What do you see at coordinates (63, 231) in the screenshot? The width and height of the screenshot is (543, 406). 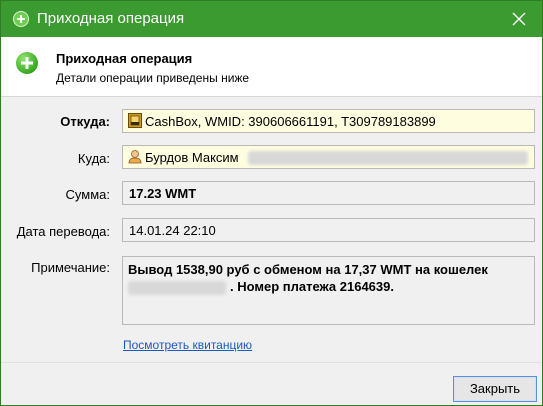 I see `date-label: Дата перевода:` at bounding box center [63, 231].